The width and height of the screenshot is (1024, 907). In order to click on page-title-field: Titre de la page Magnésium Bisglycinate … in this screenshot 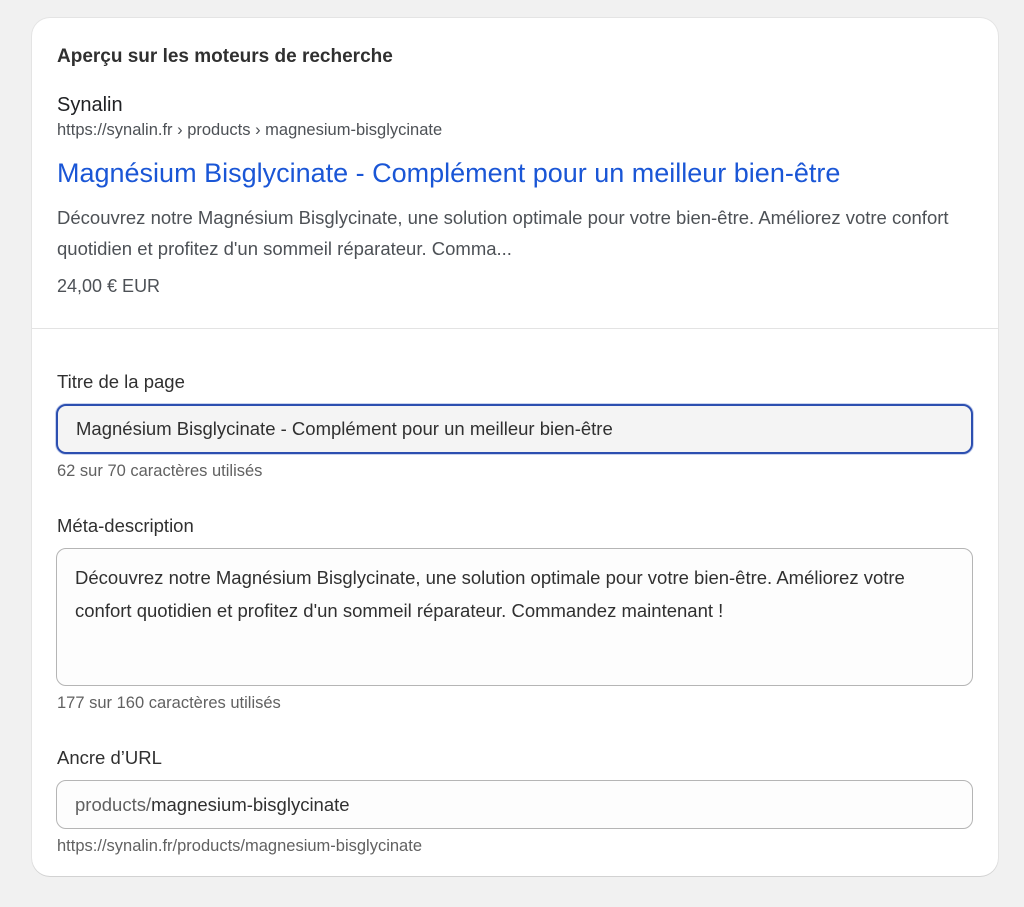, I will do `click(514, 425)`.